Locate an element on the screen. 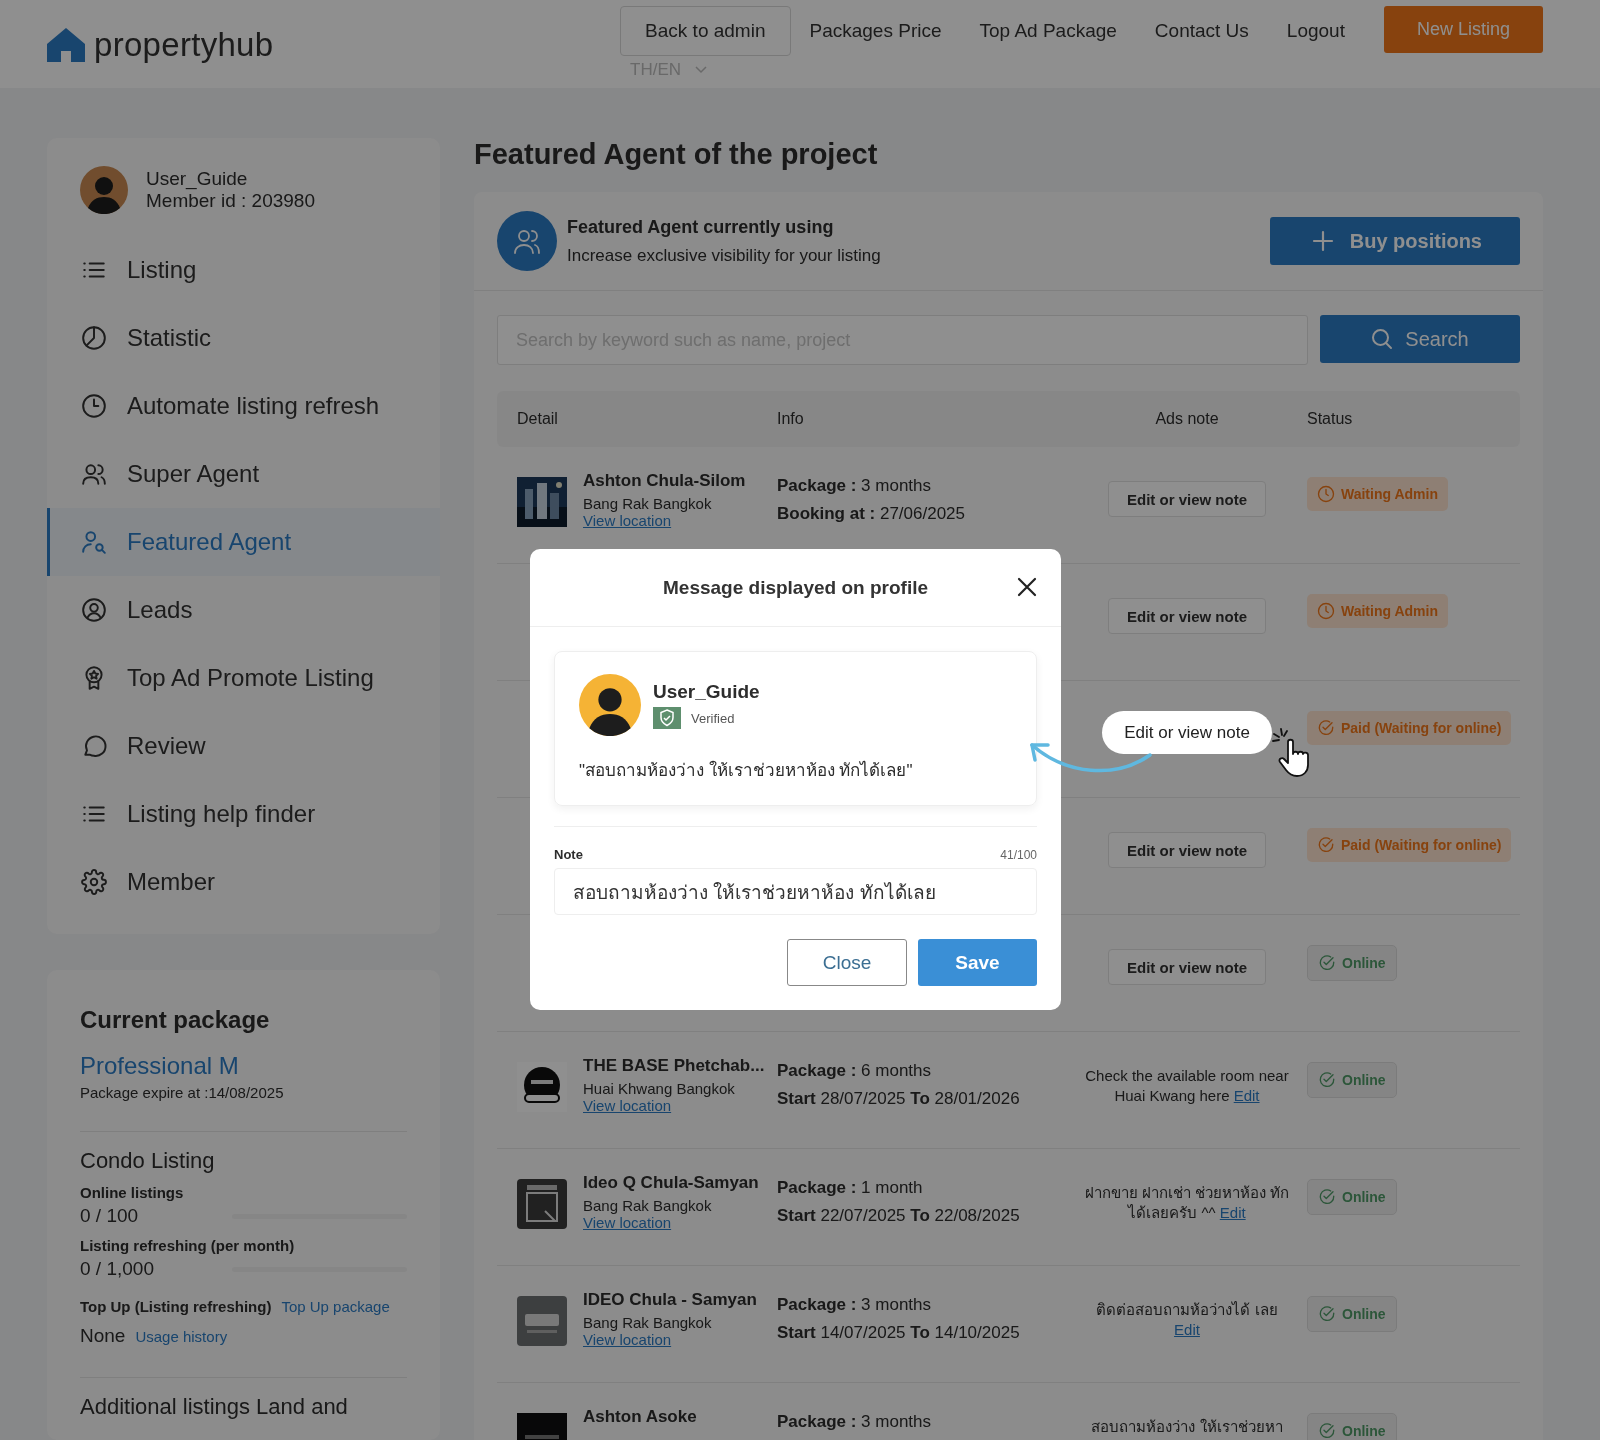 Image resolution: width=1600 pixels, height=1440 pixels. sidebar-item: Listing is located at coordinates (243, 270).